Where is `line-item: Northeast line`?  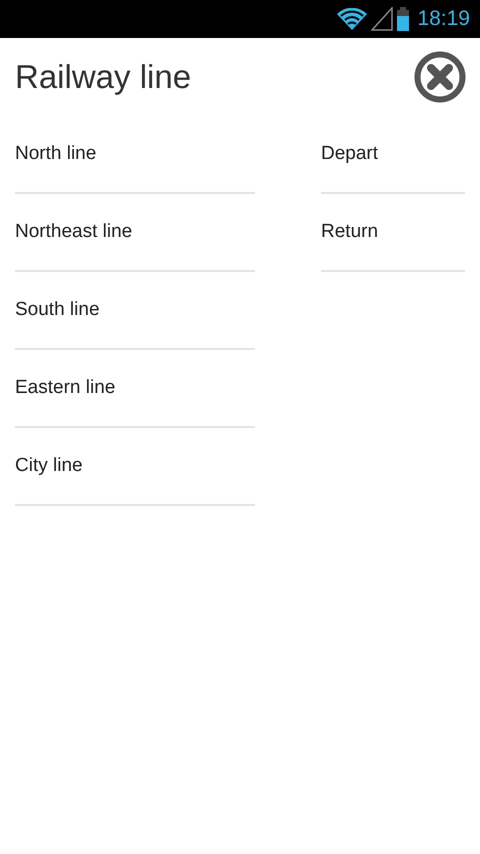 line-item: Northeast line is located at coordinates (135, 233).